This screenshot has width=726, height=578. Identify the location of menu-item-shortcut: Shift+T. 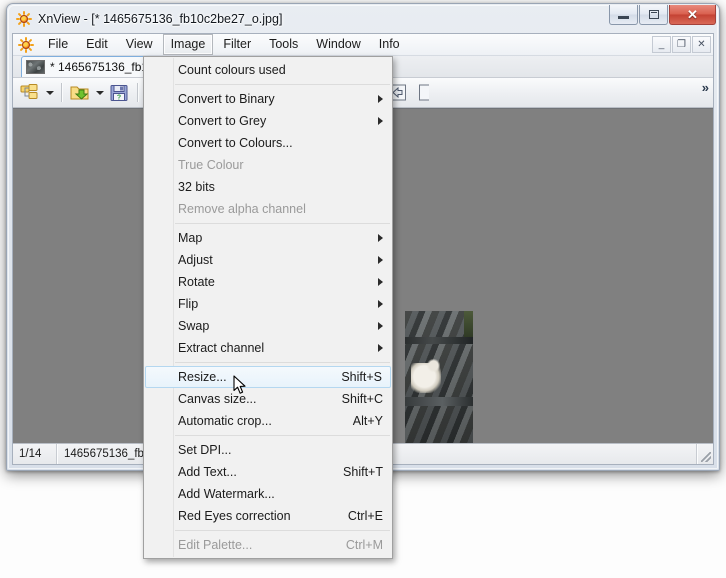
(363, 472).